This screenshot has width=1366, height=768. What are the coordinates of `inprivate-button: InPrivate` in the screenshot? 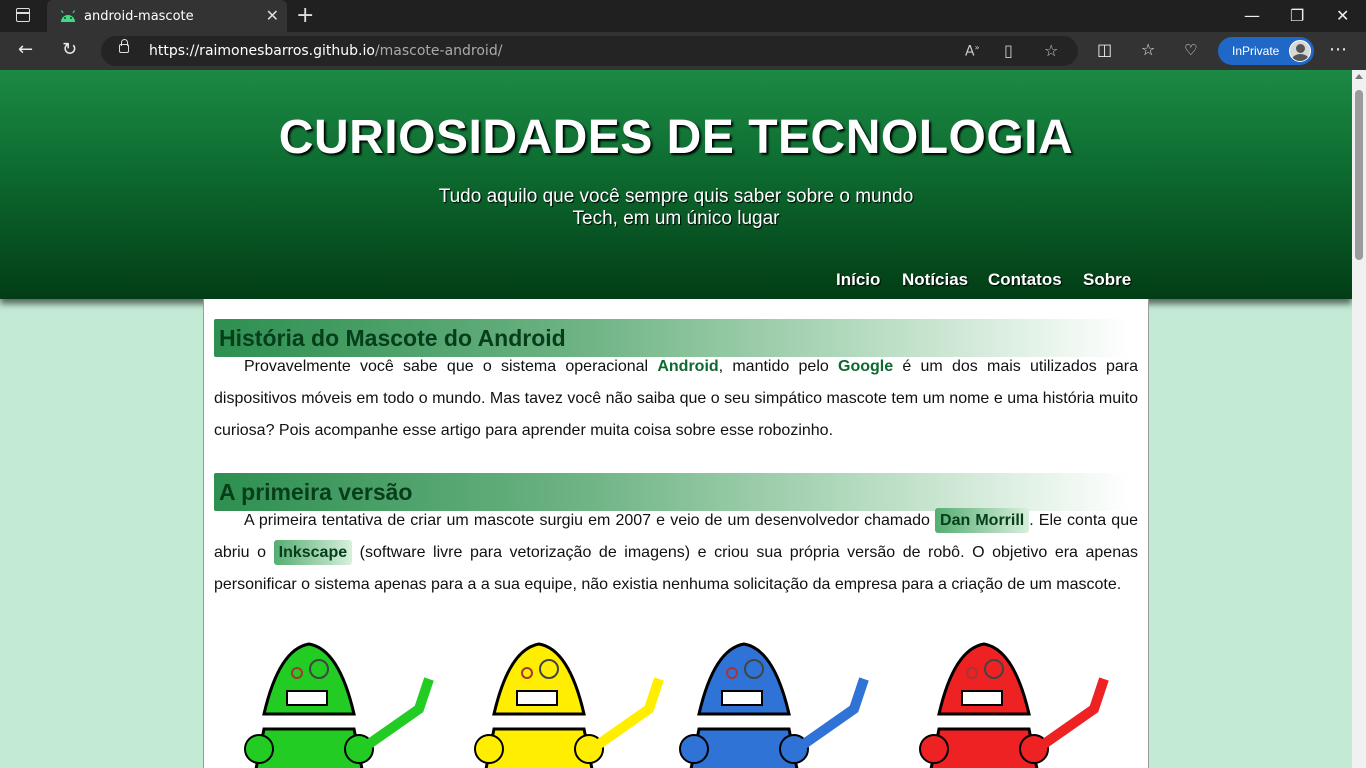 It's located at (1266, 51).